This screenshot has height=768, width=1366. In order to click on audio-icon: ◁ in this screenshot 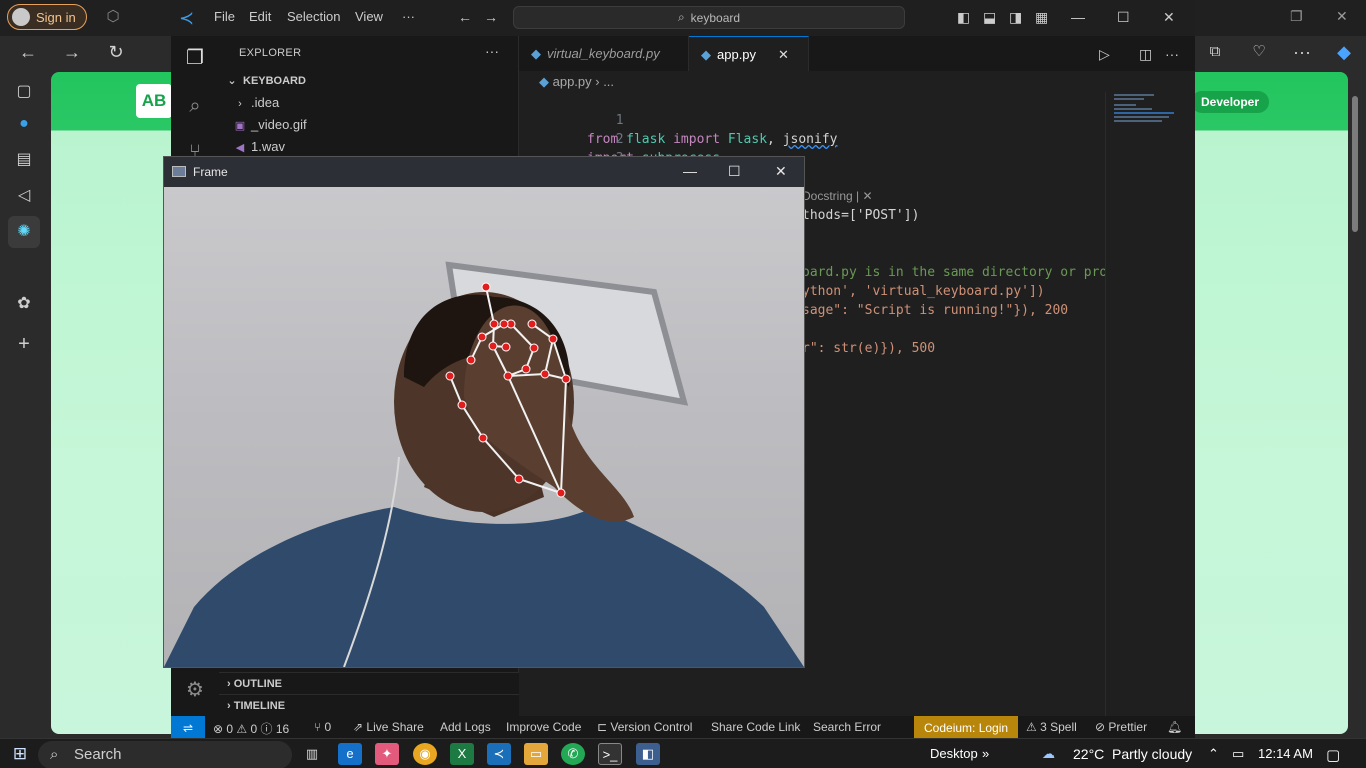, I will do `click(24, 196)`.